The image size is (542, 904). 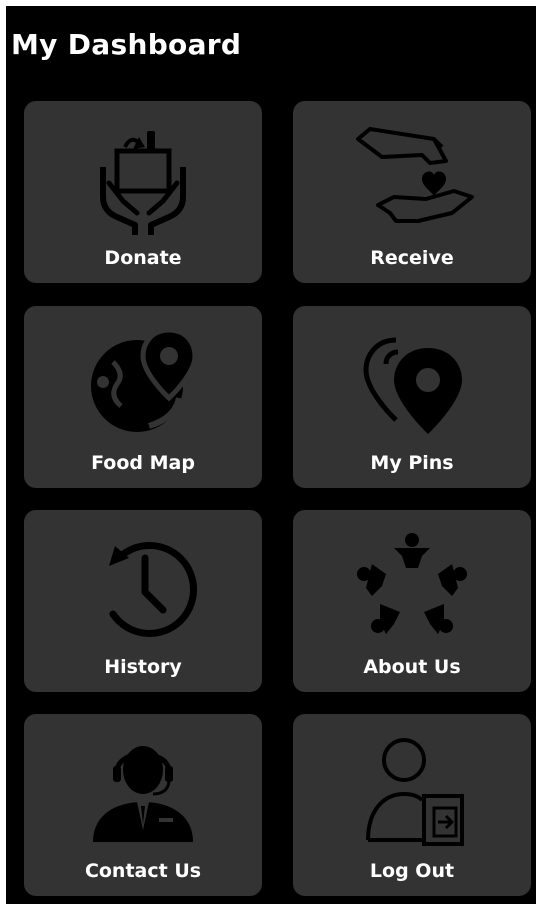 What do you see at coordinates (143, 176) in the screenshot?
I see `donate-icon` at bounding box center [143, 176].